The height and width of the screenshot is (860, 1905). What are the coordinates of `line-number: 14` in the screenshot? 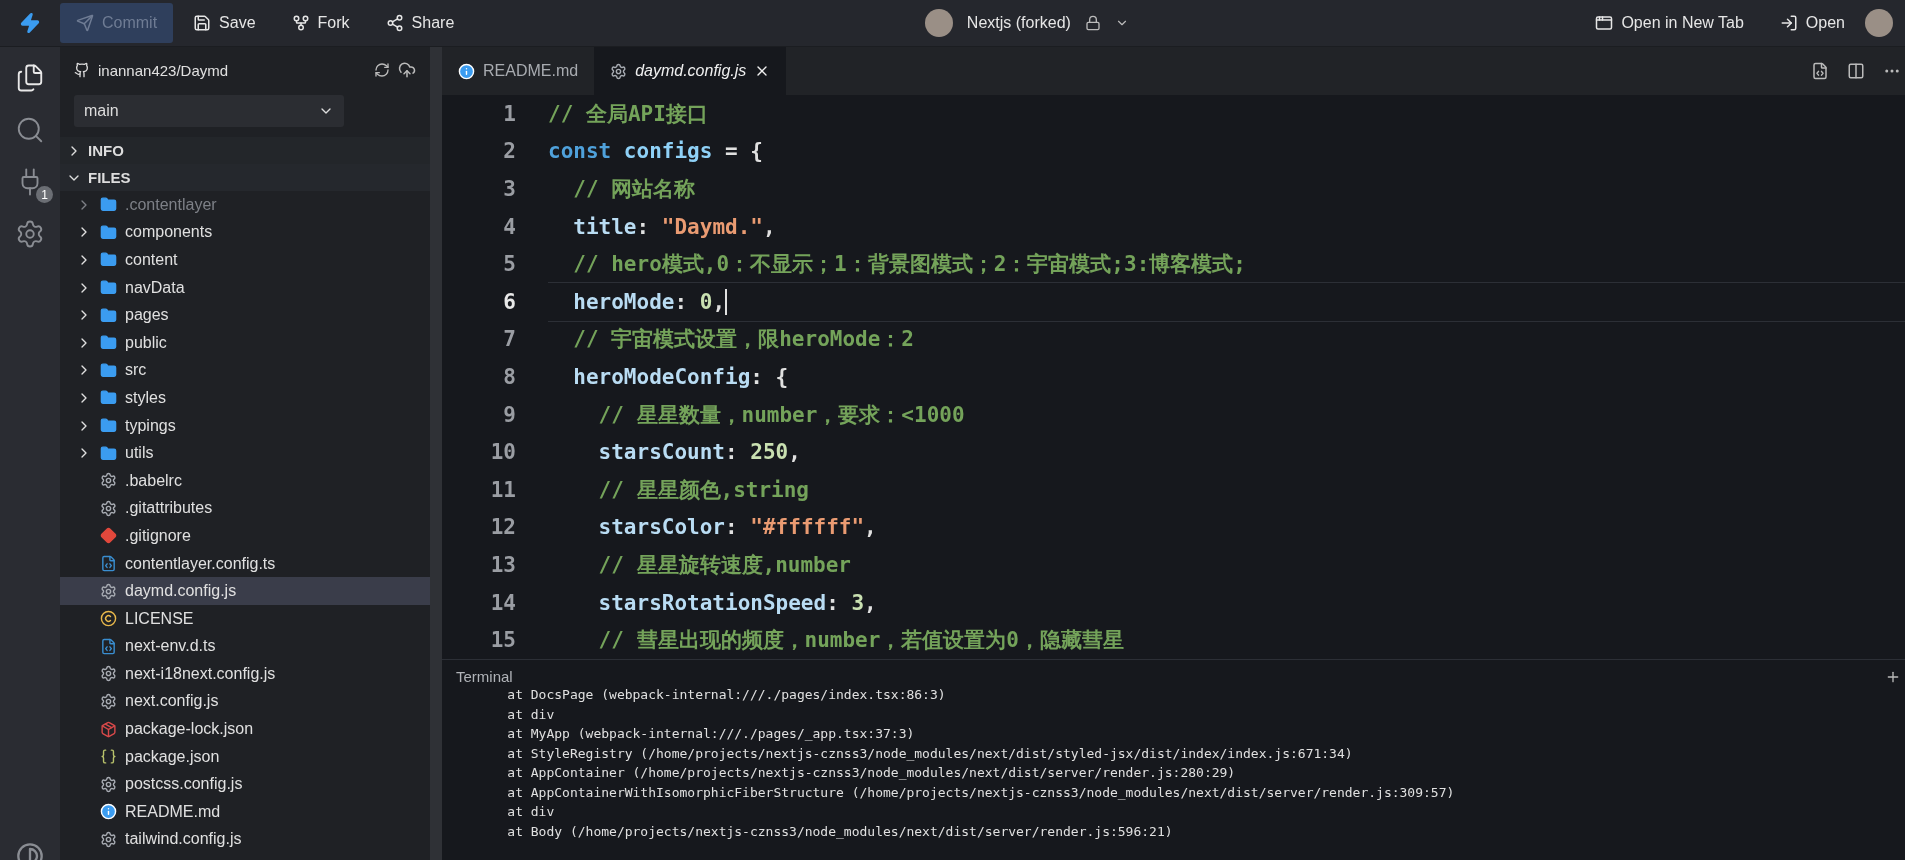 It's located at (503, 602).